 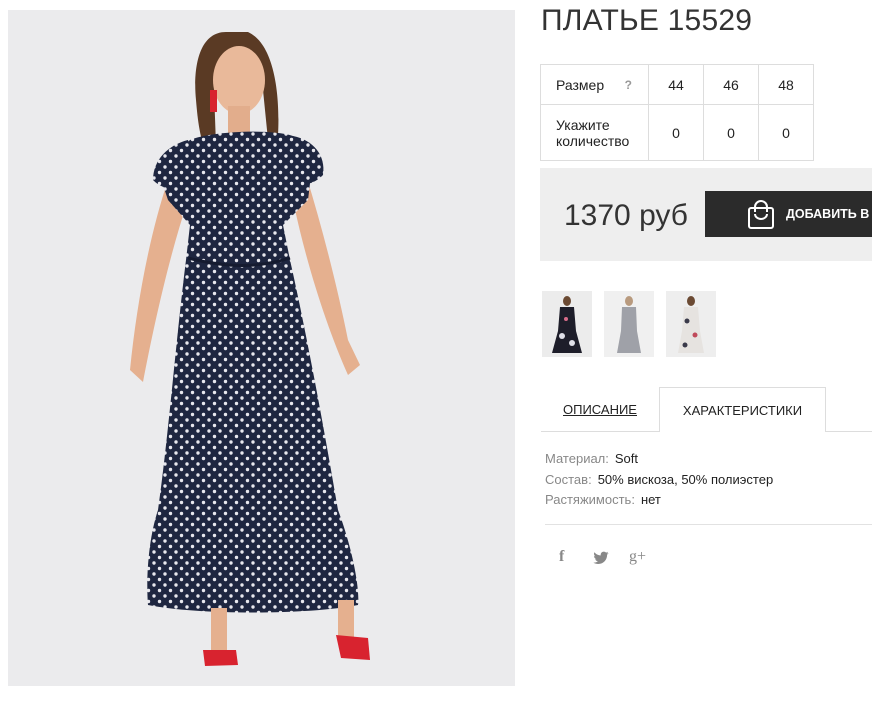 What do you see at coordinates (708, 524) in the screenshot?
I see `social-divider` at bounding box center [708, 524].